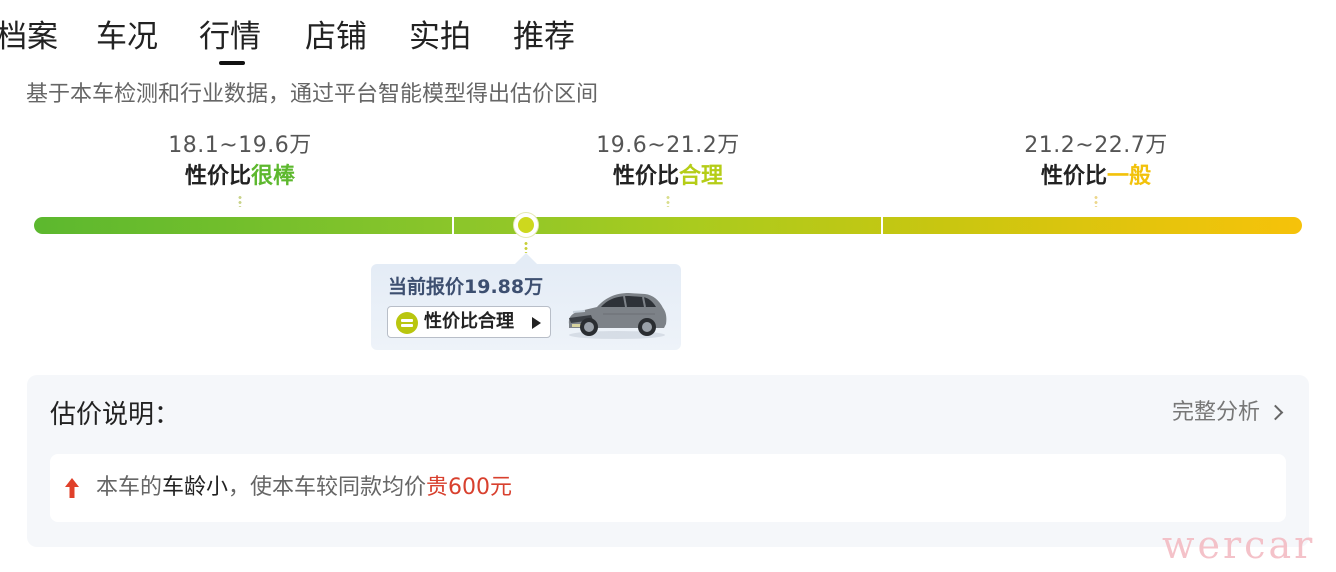 This screenshot has height=572, width=1336. I want to click on reason-prefix: 本车的, so click(129, 487).